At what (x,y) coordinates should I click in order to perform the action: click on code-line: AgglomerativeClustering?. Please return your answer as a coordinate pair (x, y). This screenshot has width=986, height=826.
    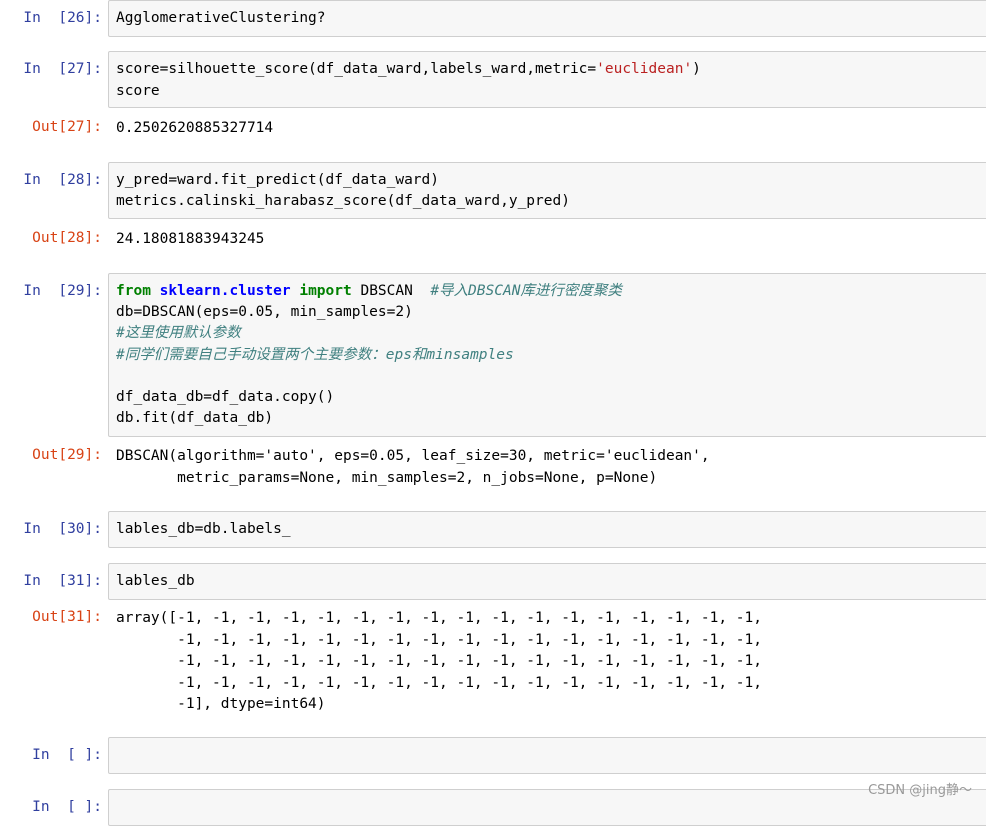
    Looking at the image, I should click on (221, 18).